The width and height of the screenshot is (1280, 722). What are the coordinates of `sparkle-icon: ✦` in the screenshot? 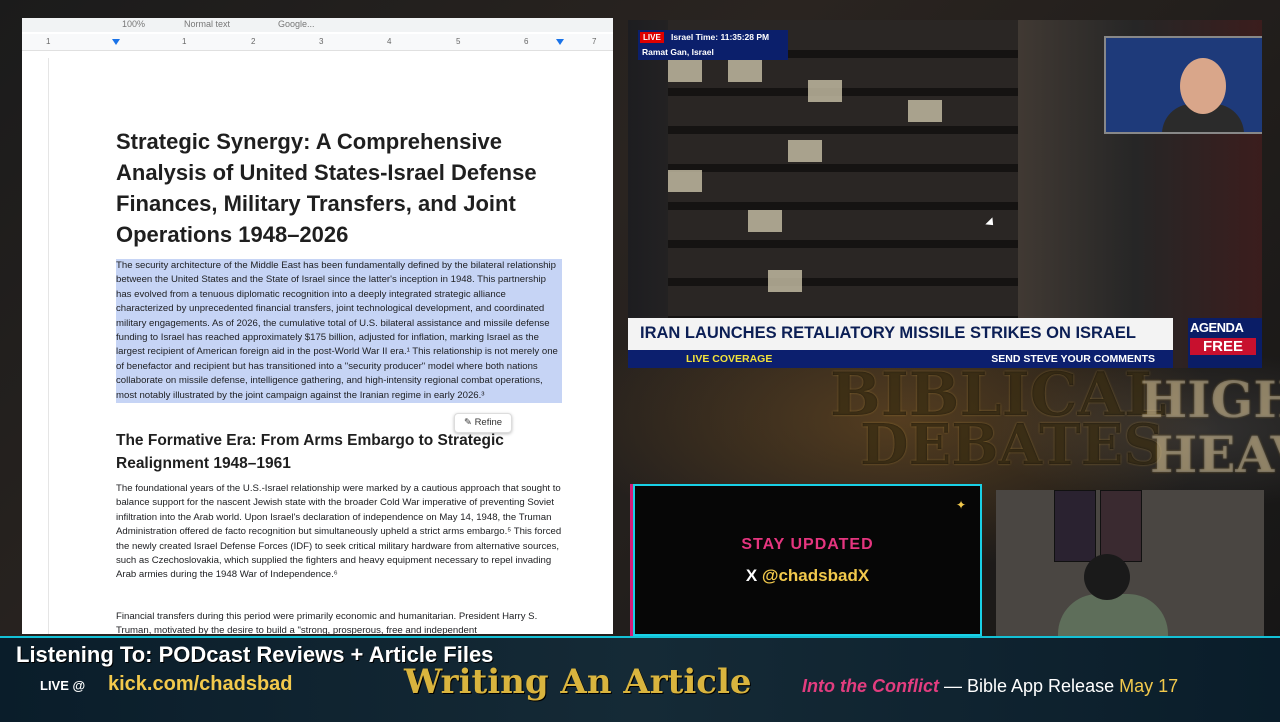 It's located at (961, 505).